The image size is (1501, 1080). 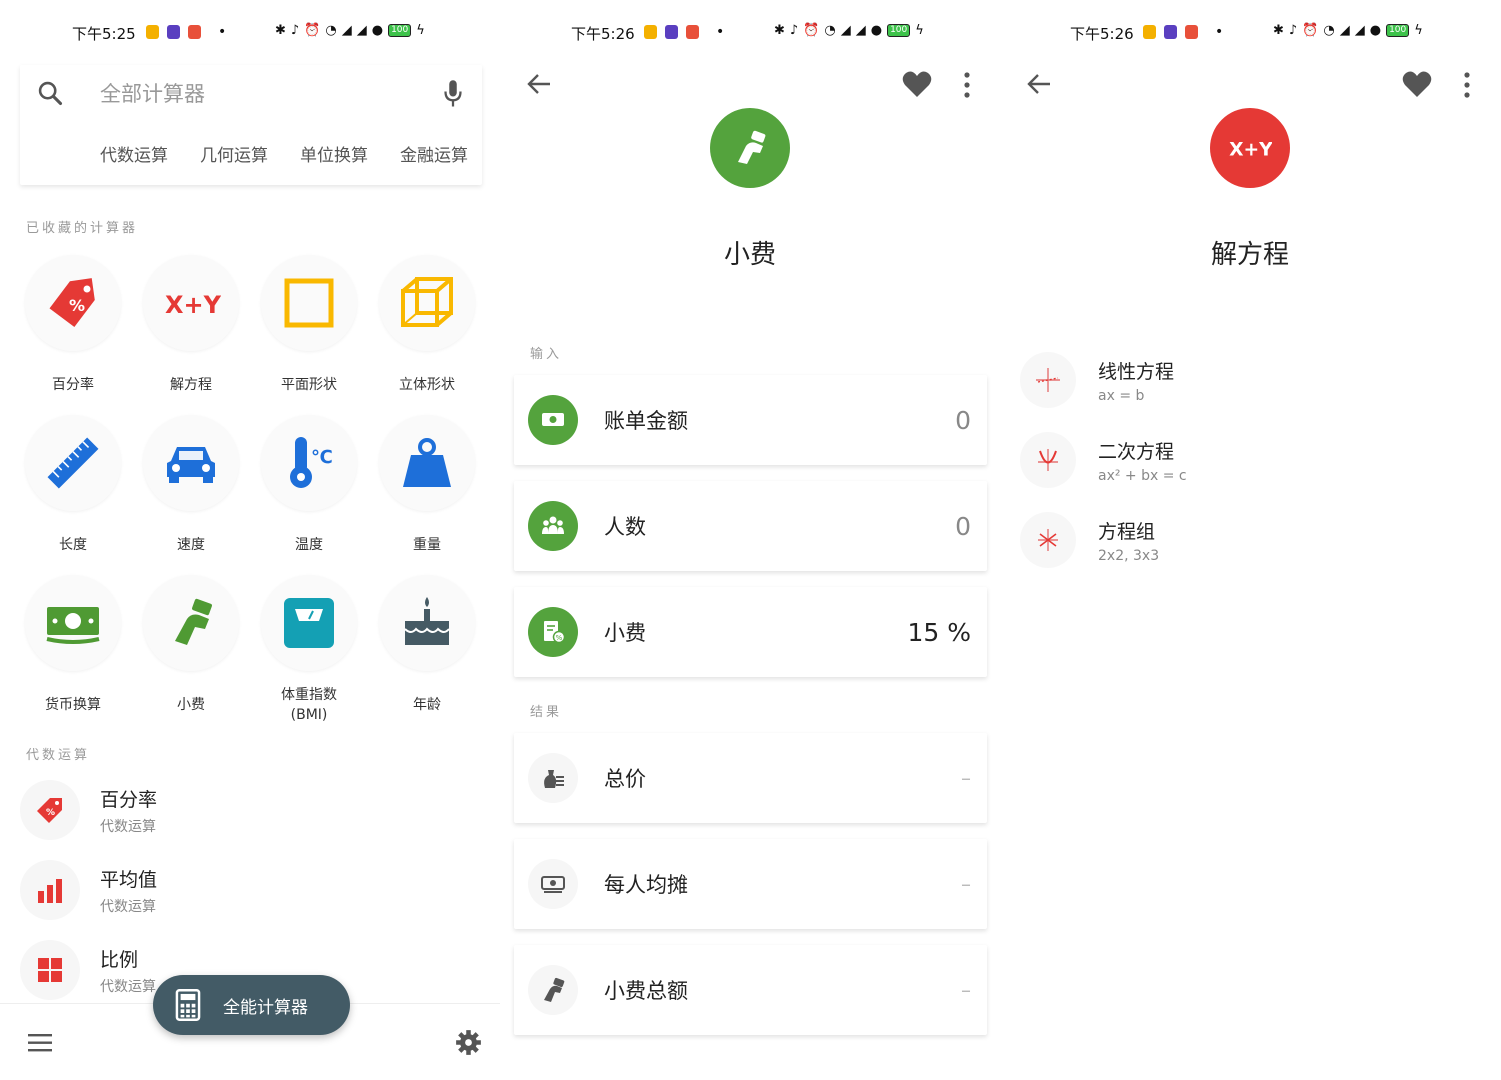 I want to click on tip-percent-value: 15 %, so click(x=939, y=632).